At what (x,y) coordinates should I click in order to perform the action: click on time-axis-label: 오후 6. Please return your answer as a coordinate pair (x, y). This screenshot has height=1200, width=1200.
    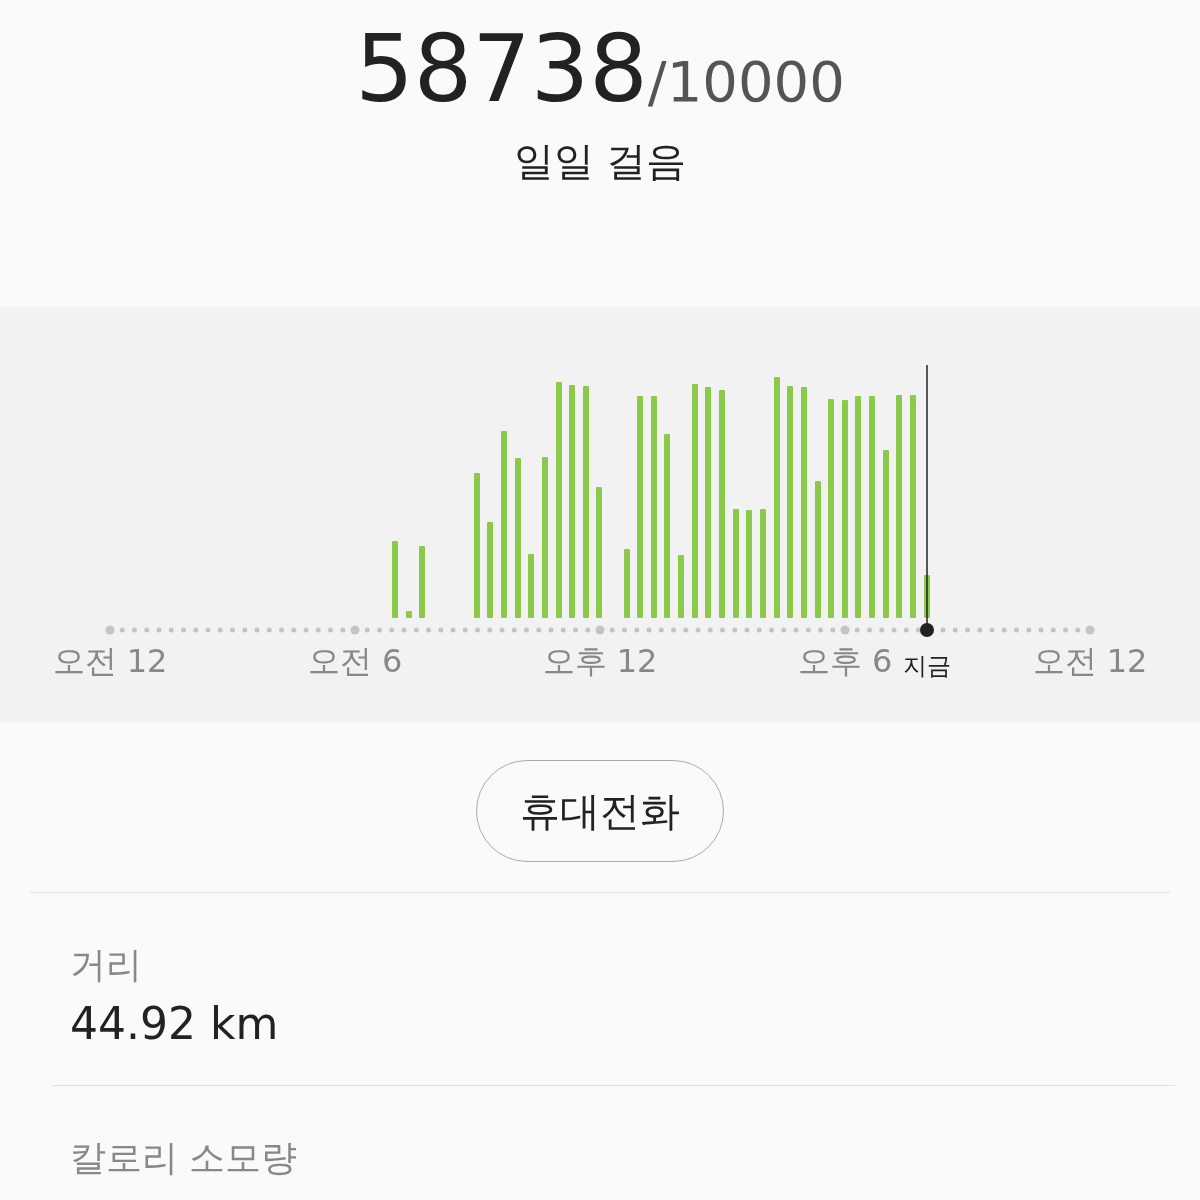
    Looking at the image, I should click on (845, 661).